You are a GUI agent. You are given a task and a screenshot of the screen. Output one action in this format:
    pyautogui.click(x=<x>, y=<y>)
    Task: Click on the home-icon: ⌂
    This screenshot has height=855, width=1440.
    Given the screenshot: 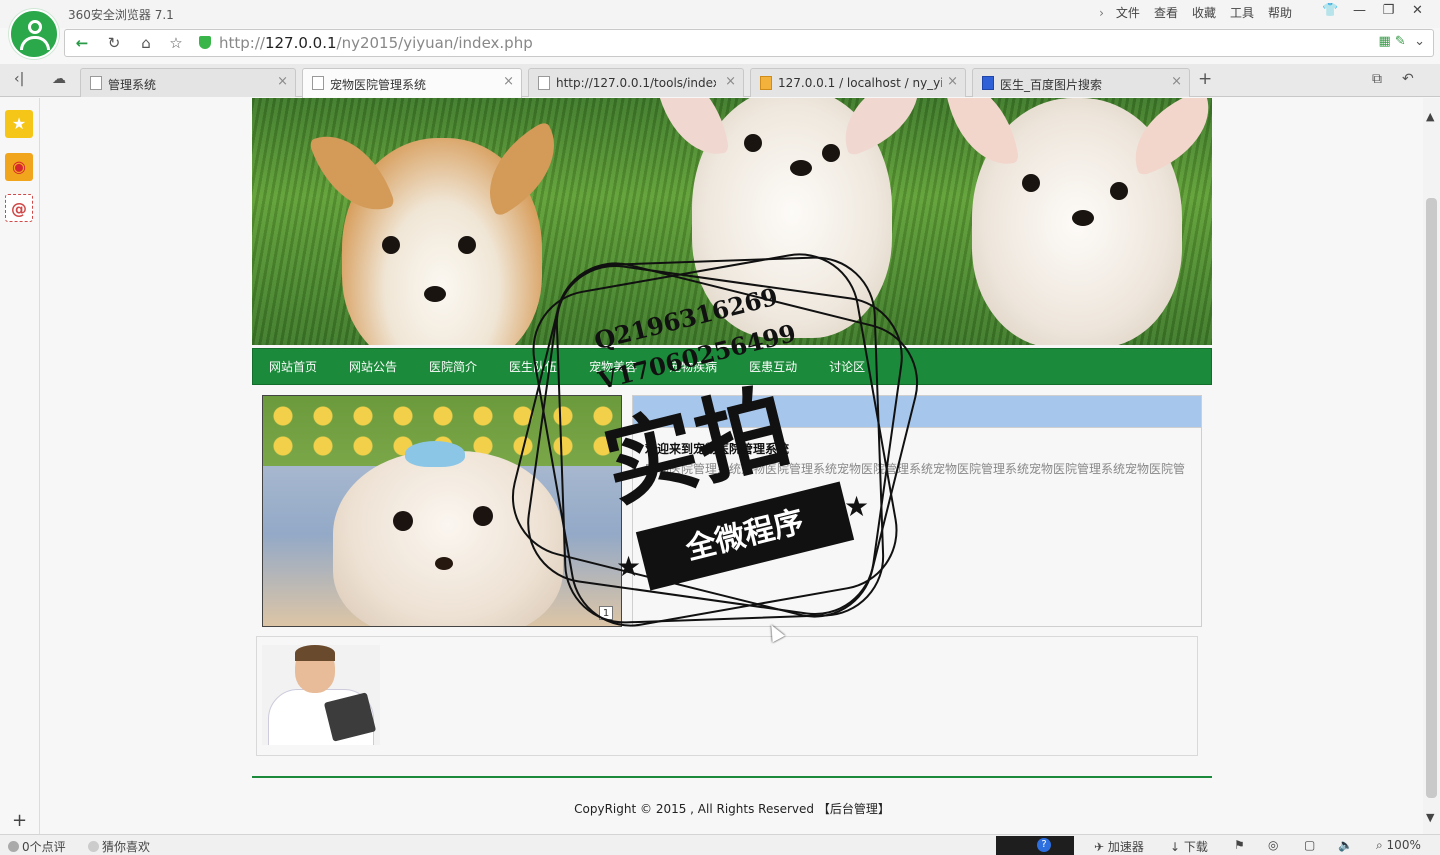 What is the action you would take?
    pyautogui.click(x=146, y=43)
    